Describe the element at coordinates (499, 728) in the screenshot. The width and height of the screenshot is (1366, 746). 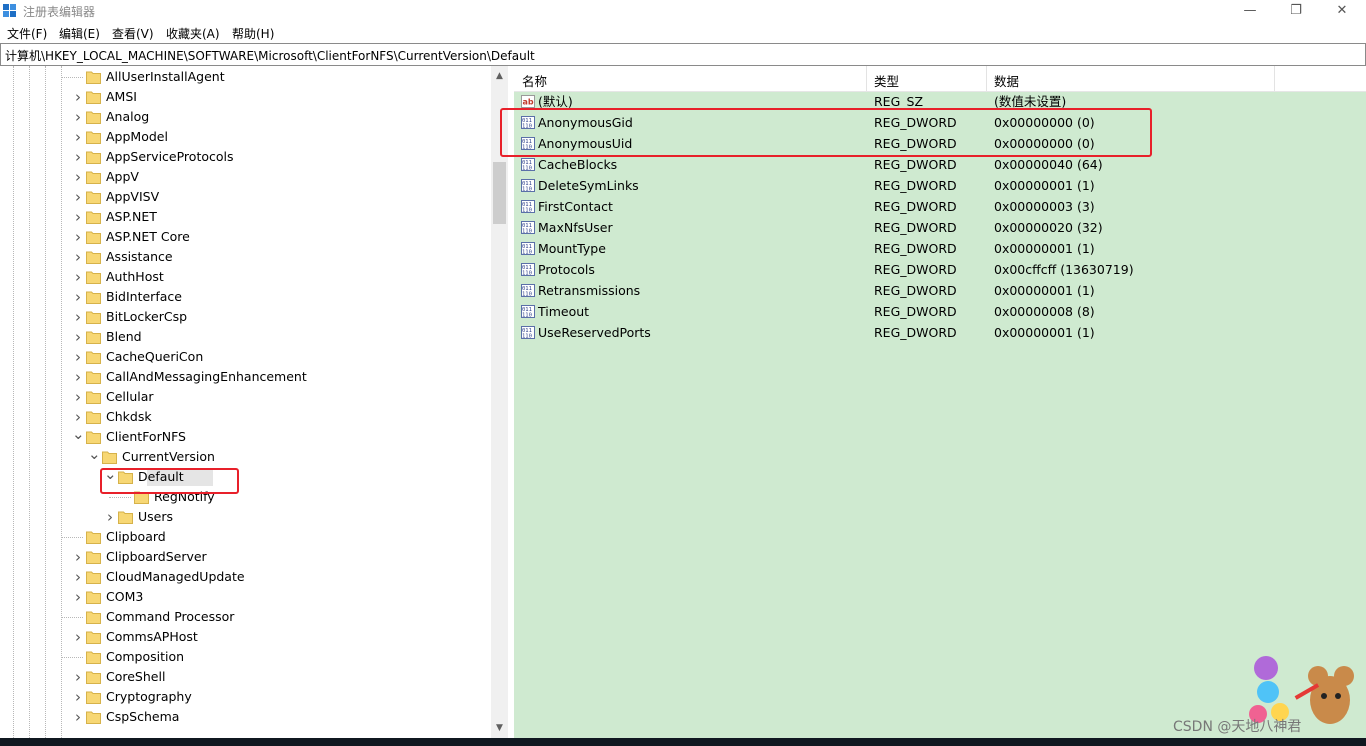
I see `scroll-down-icon: ▼` at that location.